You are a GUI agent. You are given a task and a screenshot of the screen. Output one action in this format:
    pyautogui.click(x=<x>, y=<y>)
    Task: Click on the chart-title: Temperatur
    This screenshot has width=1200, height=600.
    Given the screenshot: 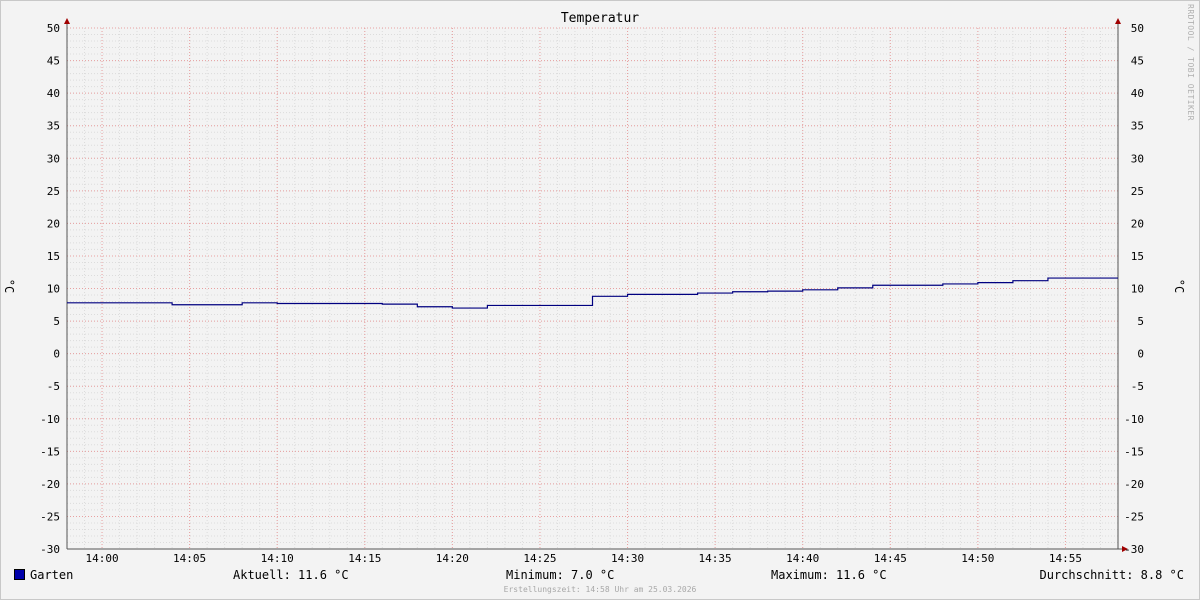 What is the action you would take?
    pyautogui.click(x=600, y=18)
    